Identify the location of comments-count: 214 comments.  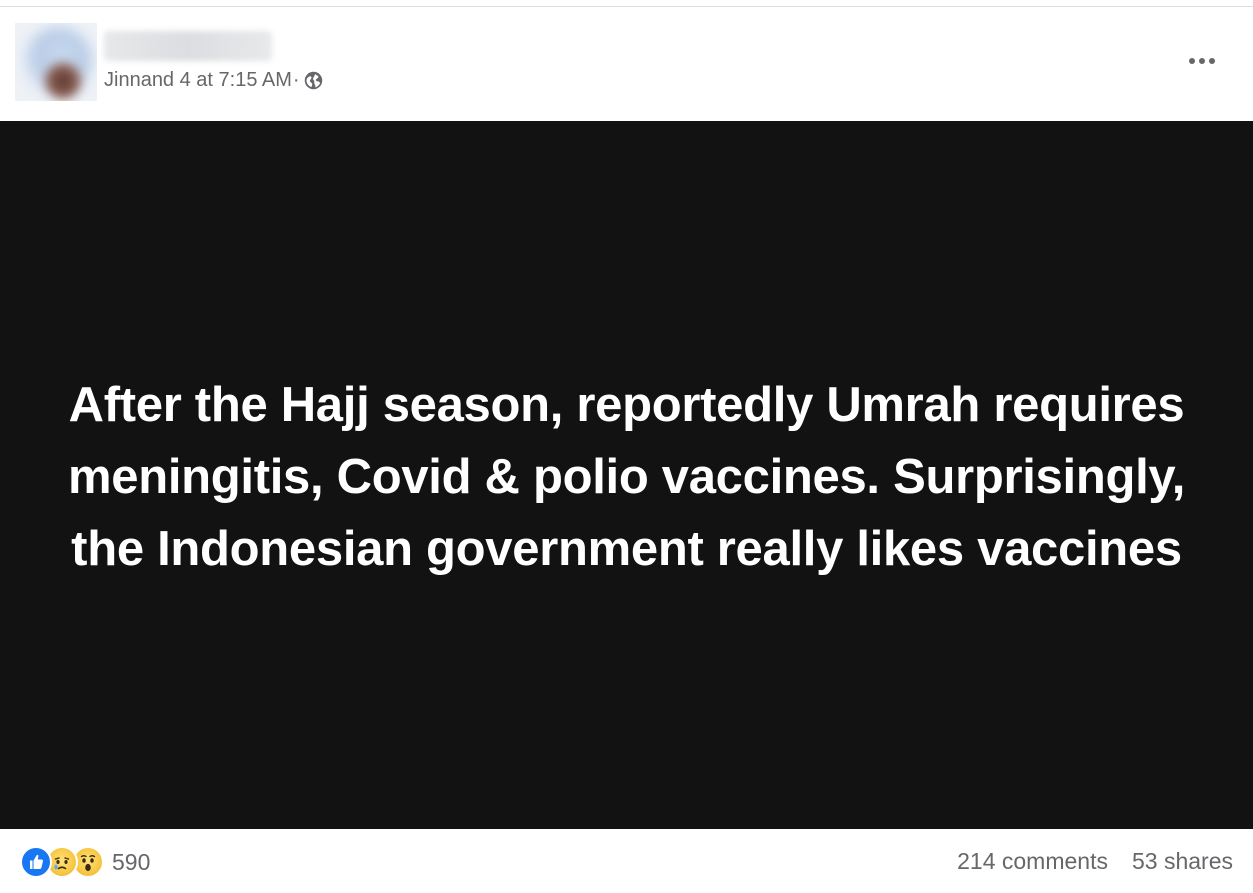
(1032, 861).